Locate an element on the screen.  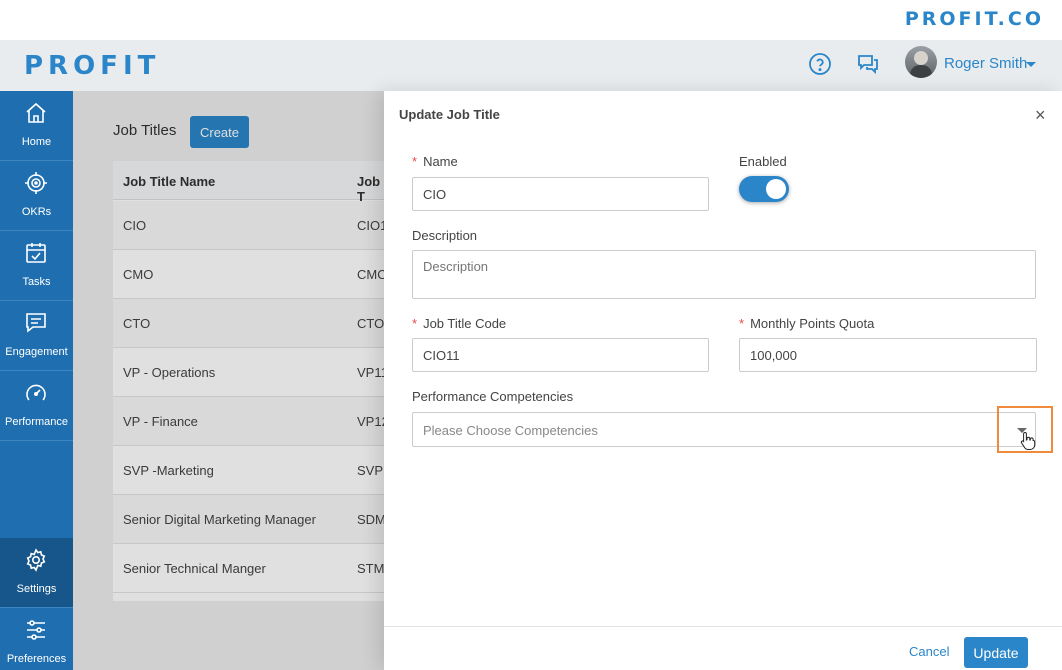
top-header: PROFIT Roger Smith is located at coordinates (531, 65).